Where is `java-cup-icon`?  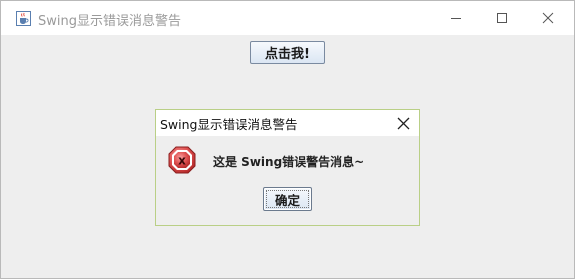 java-cup-icon is located at coordinates (23, 18).